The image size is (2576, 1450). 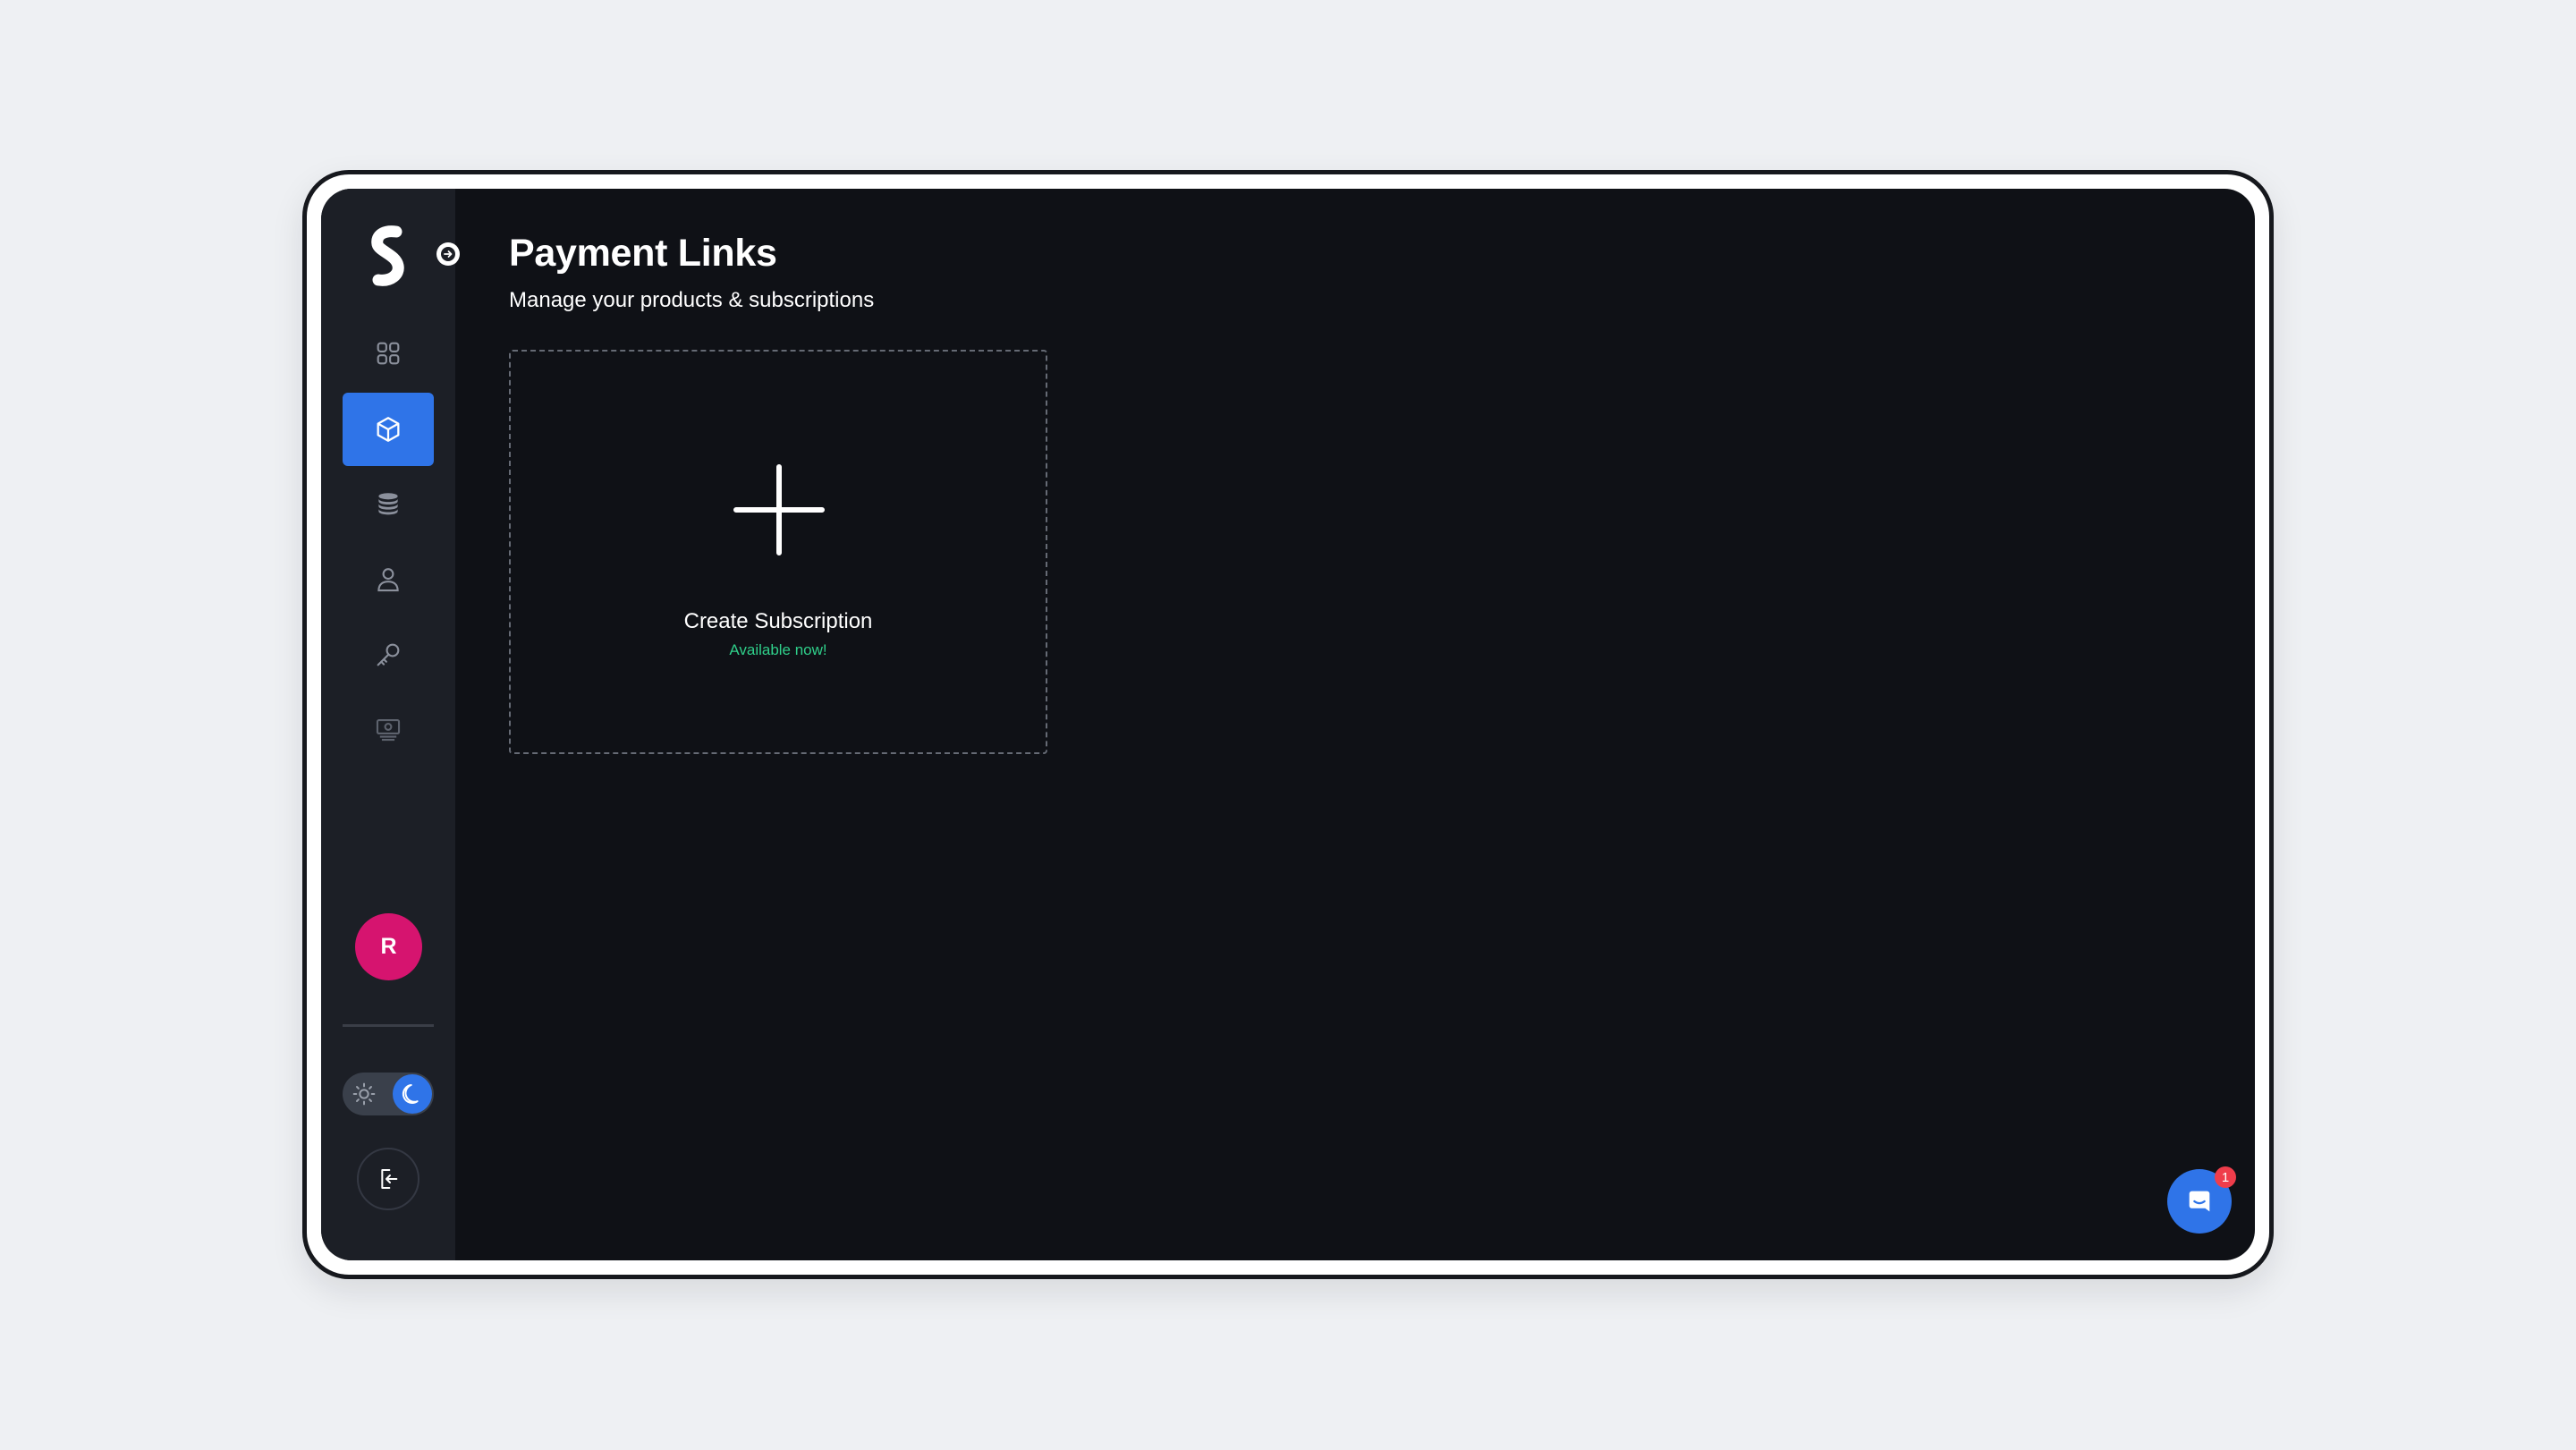 What do you see at coordinates (779, 509) in the screenshot?
I see `plus-icon` at bounding box center [779, 509].